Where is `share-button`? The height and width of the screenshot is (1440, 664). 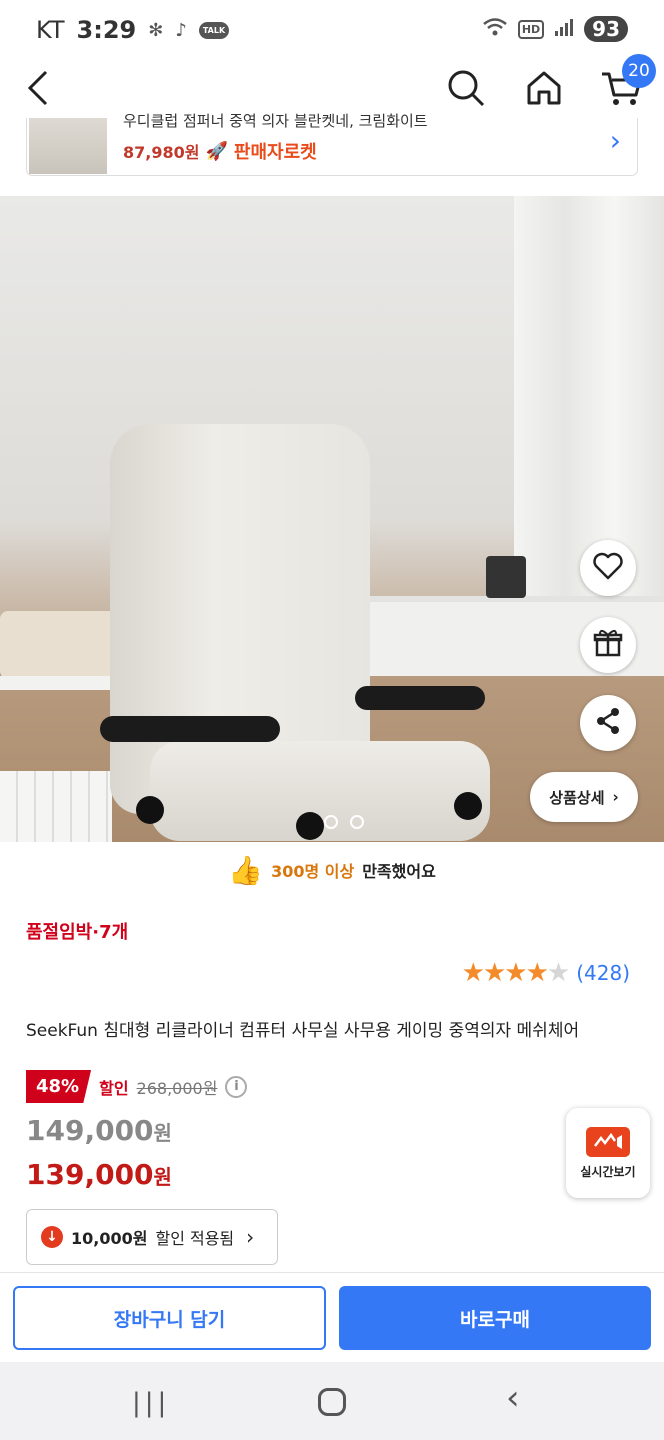 share-button is located at coordinates (608, 723).